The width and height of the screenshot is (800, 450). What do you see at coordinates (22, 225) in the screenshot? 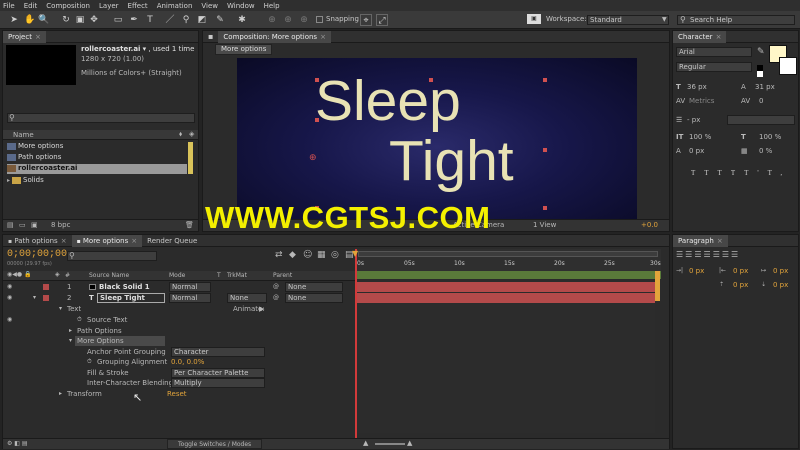
I see `new-folder-icon: ▭` at bounding box center [22, 225].